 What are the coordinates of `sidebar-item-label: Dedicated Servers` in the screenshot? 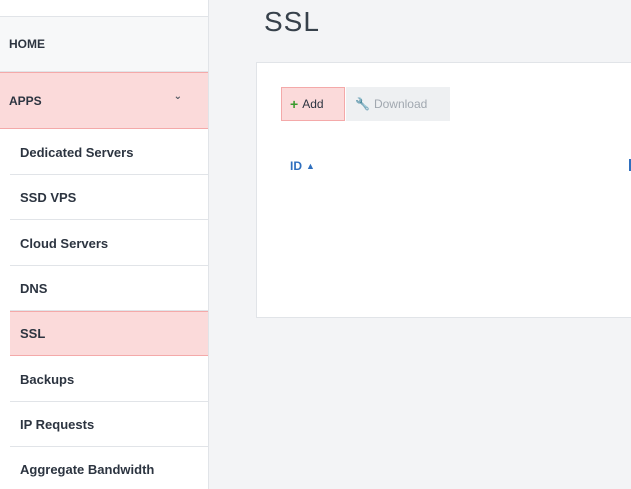 It's located at (77, 152).